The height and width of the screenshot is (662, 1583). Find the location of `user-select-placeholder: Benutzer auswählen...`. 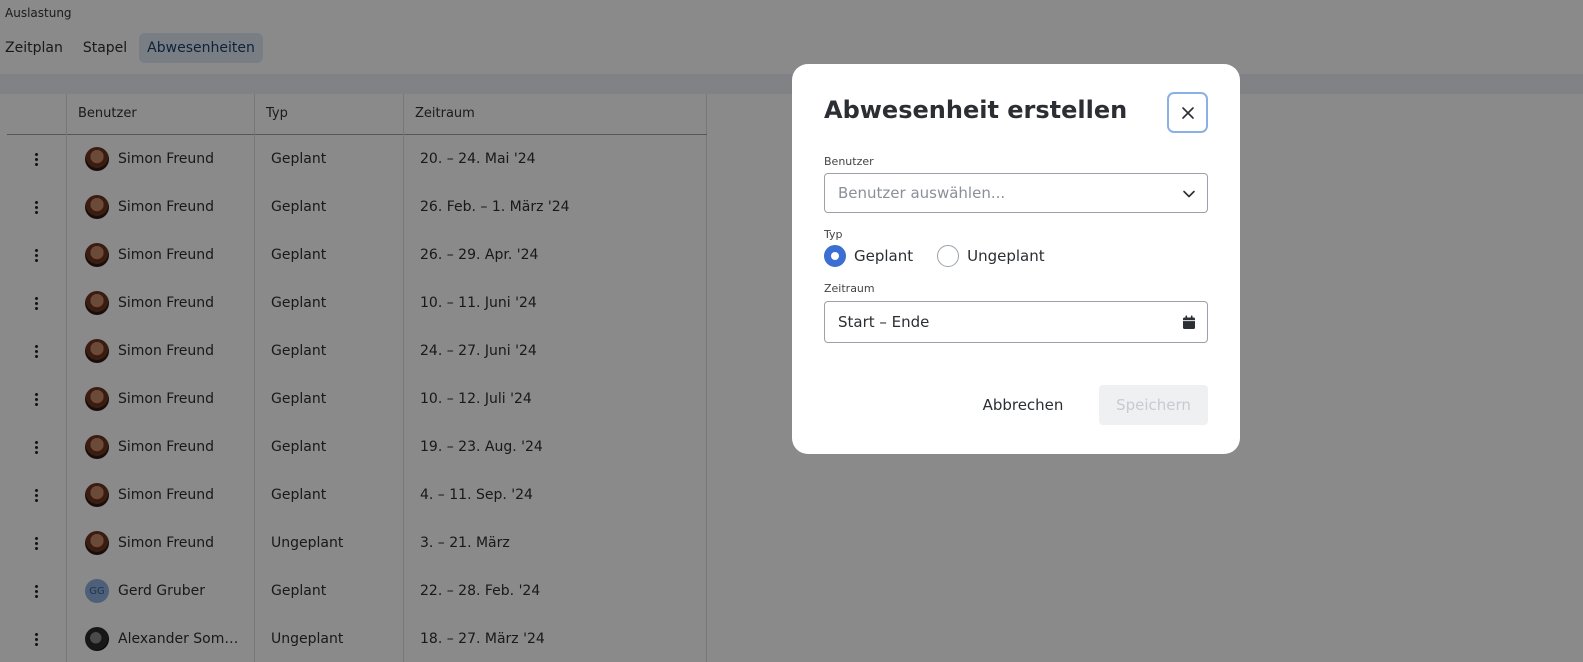

user-select-placeholder: Benutzer auswählen... is located at coordinates (922, 193).